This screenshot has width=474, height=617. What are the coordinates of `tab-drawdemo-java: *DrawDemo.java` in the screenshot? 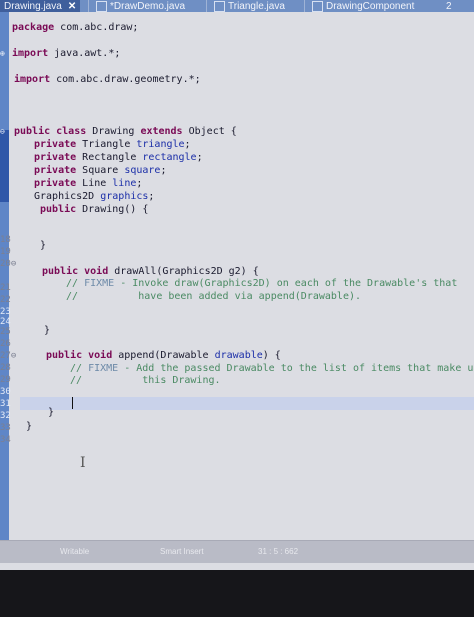 It's located at (140, 6).